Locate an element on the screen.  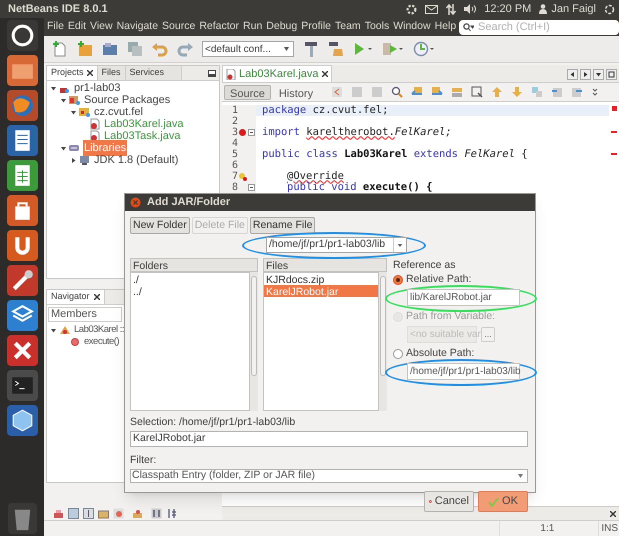
speaker-icon is located at coordinates (470, 9).